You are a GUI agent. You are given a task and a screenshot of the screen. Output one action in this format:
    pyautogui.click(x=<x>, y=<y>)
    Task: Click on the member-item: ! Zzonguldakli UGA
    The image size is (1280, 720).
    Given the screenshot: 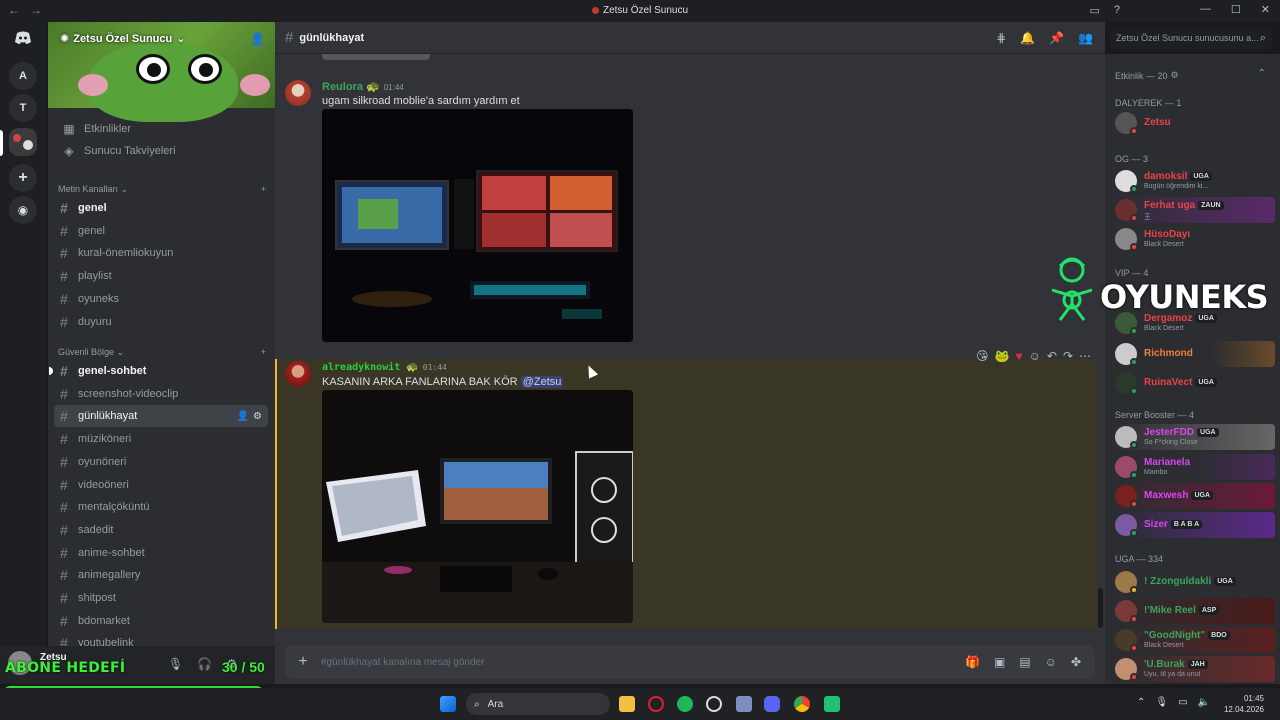 What is the action you would take?
    pyautogui.click(x=1194, y=582)
    